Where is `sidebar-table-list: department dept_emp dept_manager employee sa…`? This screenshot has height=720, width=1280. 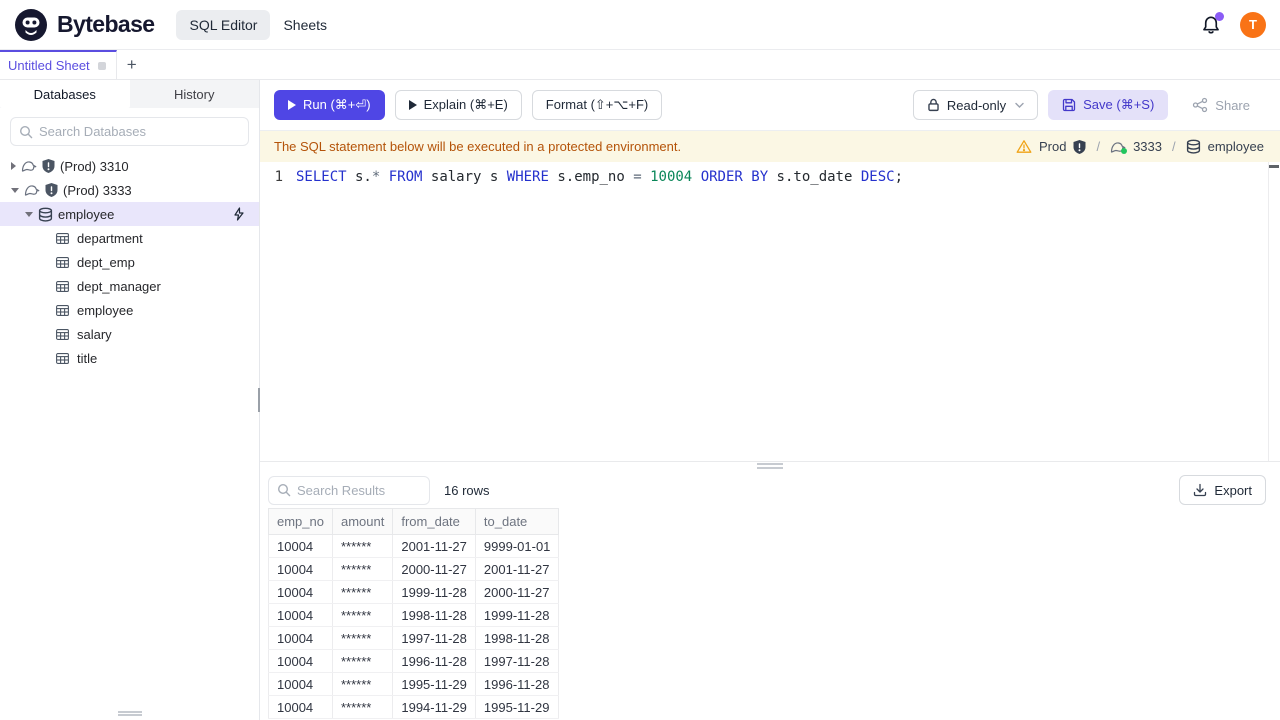 sidebar-table-list: department dept_emp dept_manager employee sa… is located at coordinates (129, 298).